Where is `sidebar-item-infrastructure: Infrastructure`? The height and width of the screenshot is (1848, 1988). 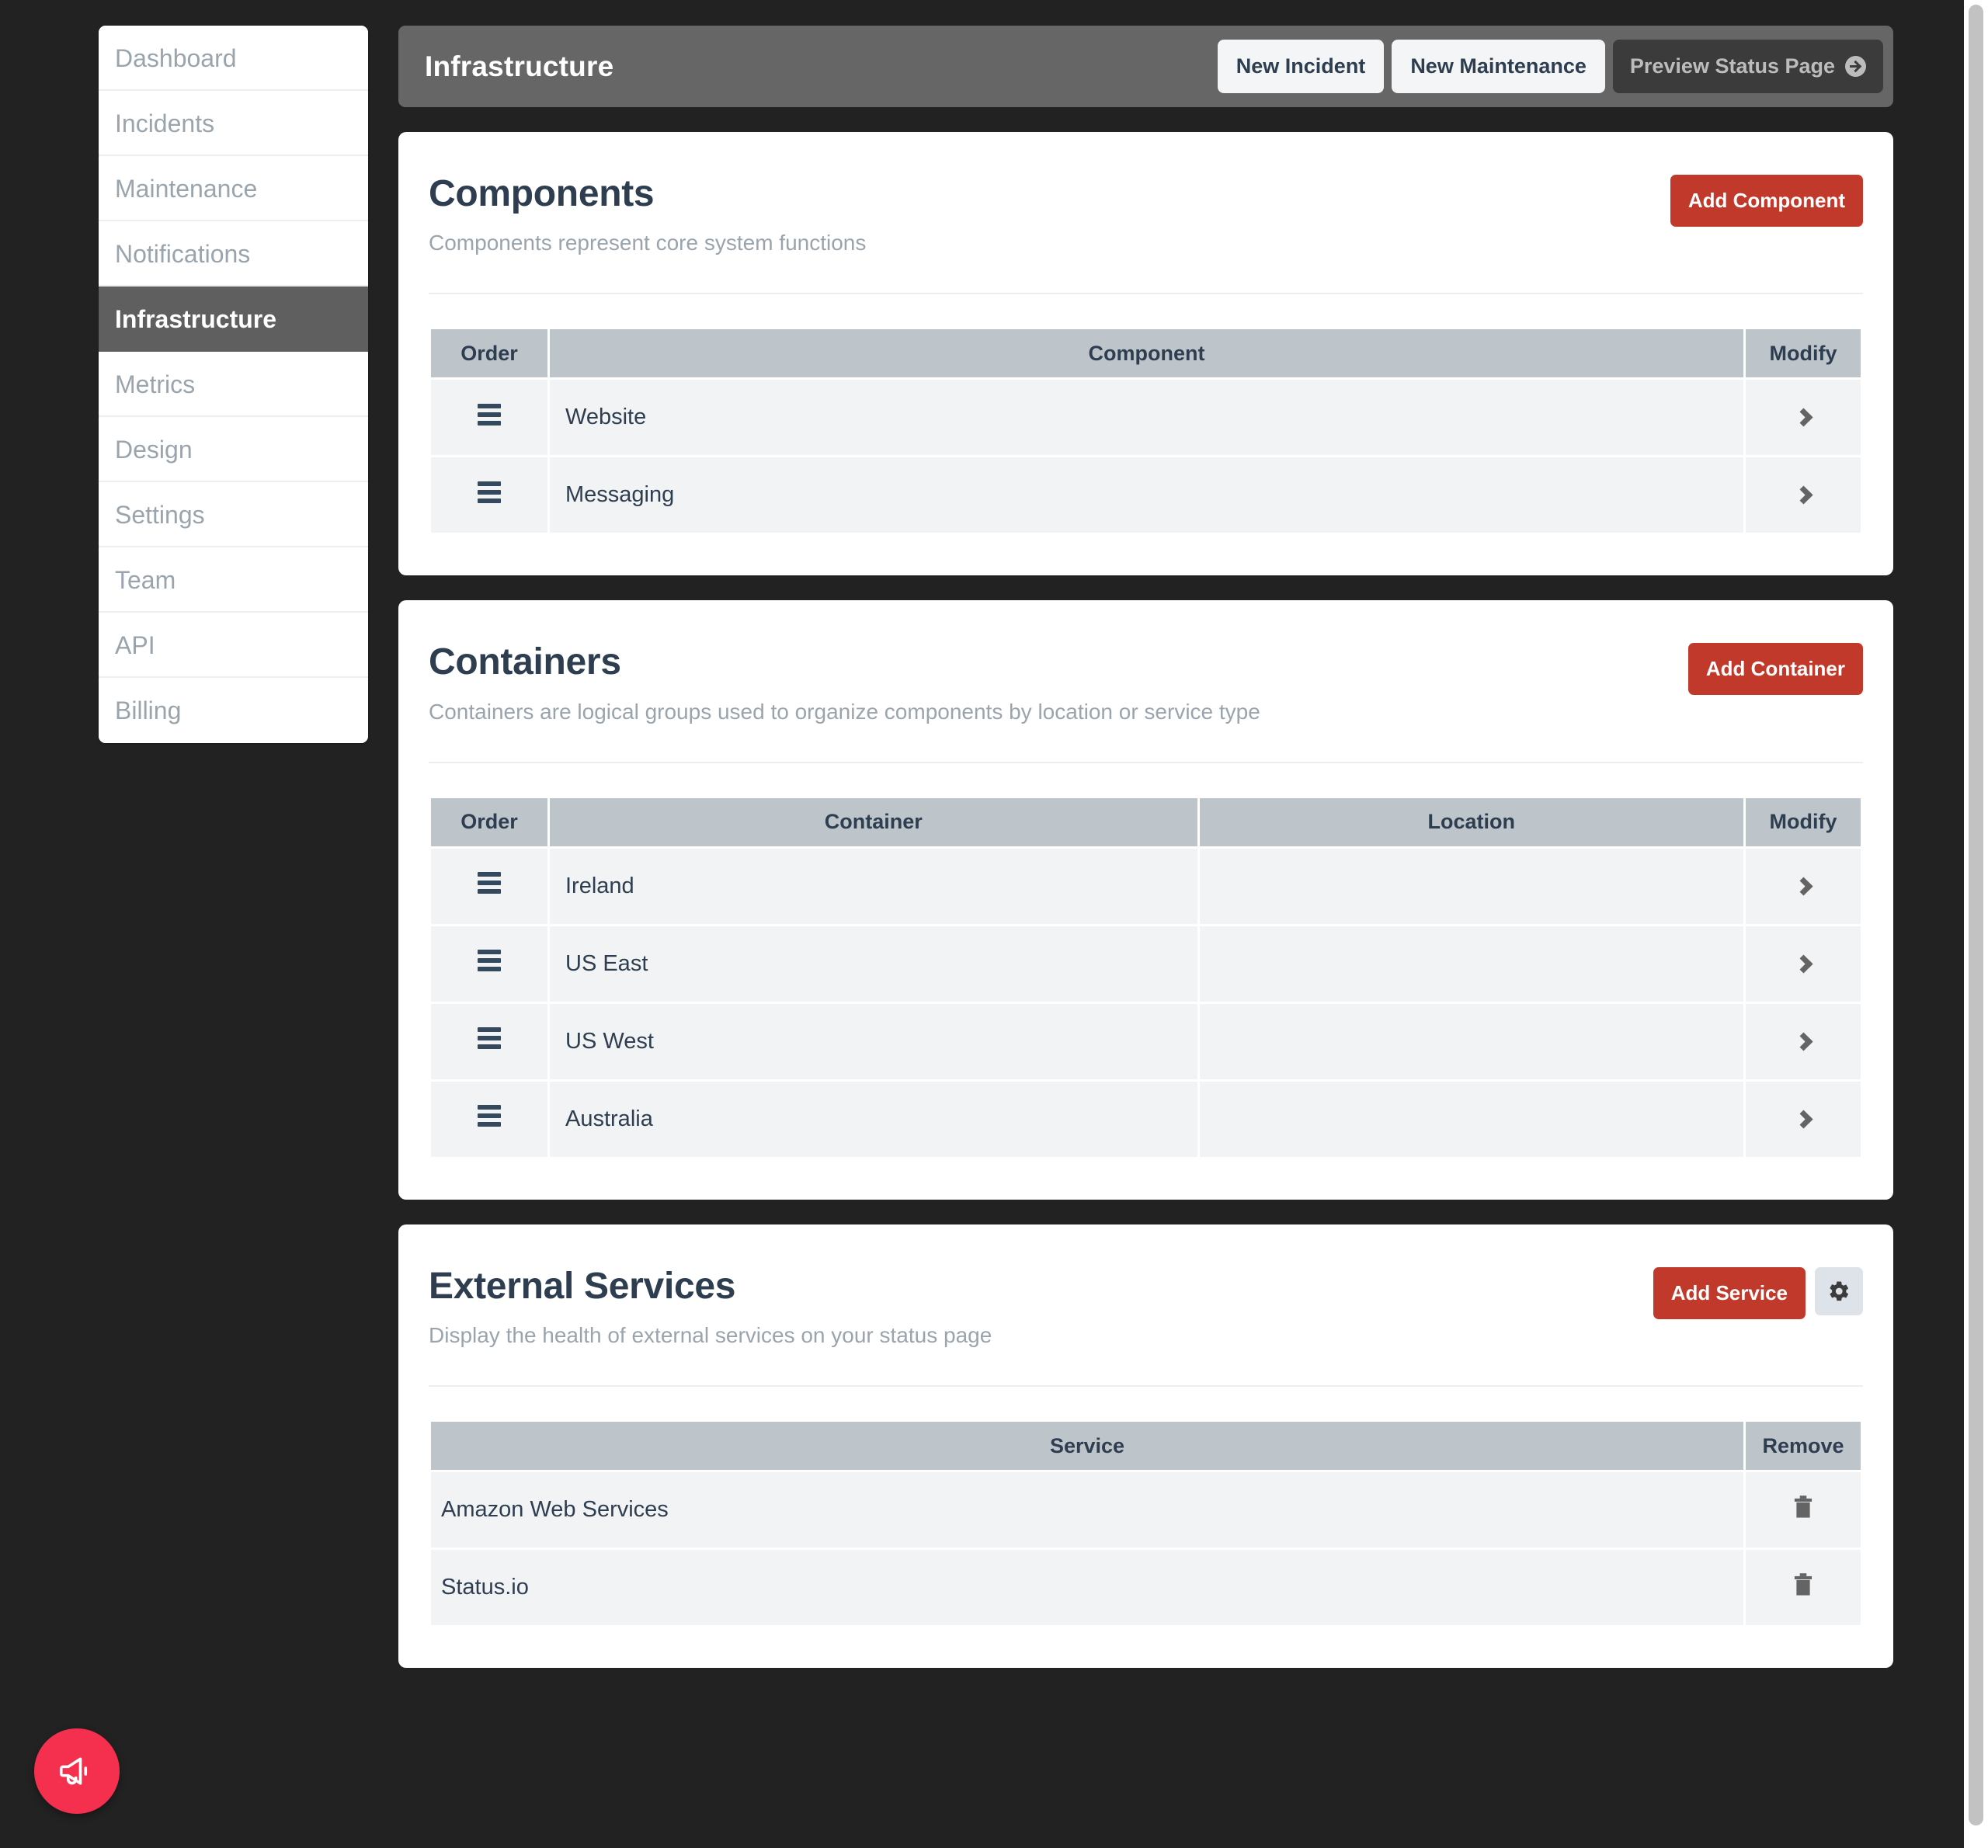 sidebar-item-infrastructure: Infrastructure is located at coordinates (234, 319).